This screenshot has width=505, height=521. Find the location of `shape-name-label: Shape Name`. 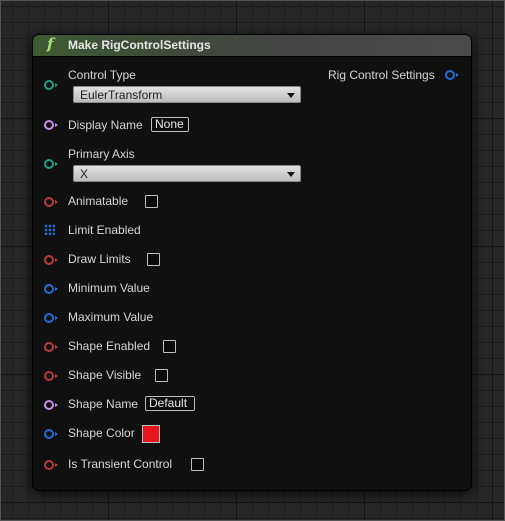

shape-name-label: Shape Name is located at coordinates (103, 404).